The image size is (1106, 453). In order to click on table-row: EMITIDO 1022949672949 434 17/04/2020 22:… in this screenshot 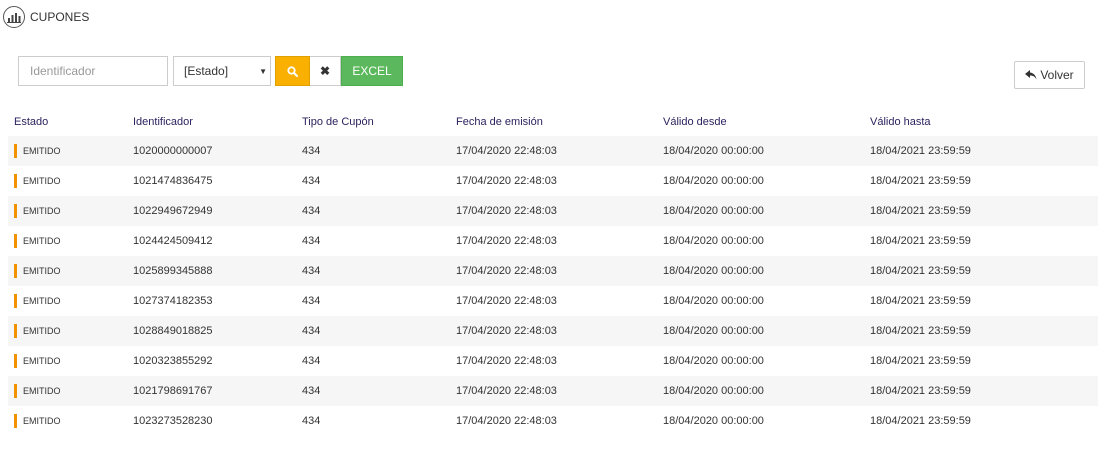, I will do `click(553, 211)`.